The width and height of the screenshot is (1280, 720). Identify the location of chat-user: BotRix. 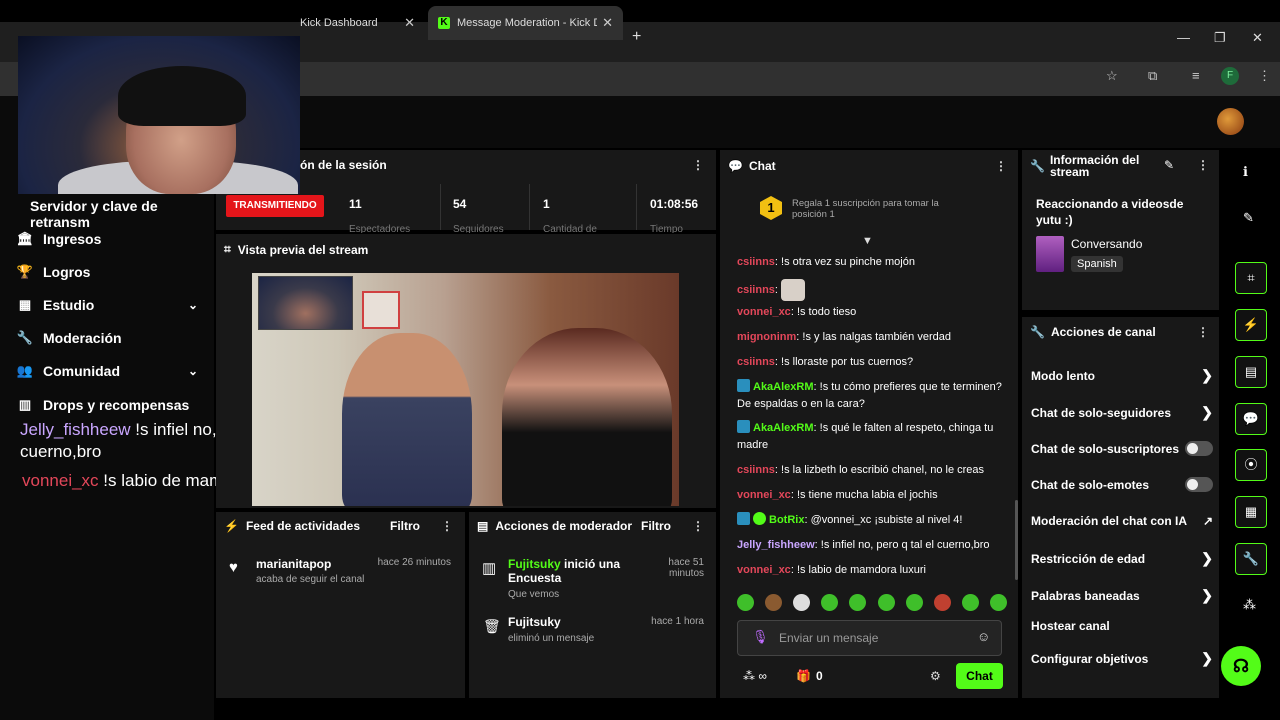
(786, 520).